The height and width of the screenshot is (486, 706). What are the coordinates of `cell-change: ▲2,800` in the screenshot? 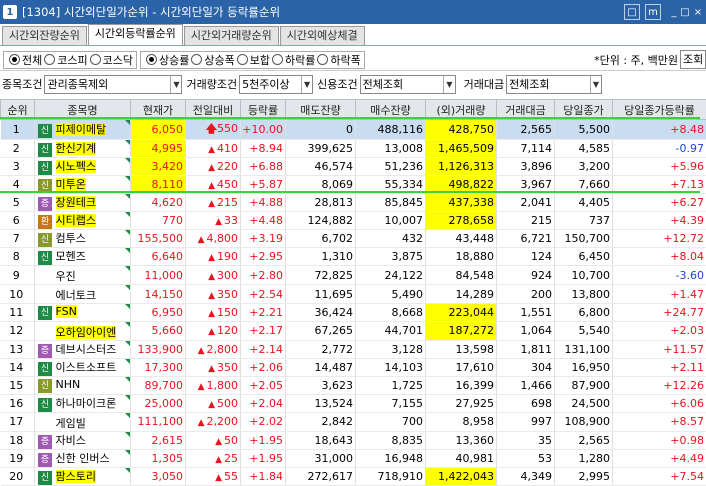 It's located at (213, 349).